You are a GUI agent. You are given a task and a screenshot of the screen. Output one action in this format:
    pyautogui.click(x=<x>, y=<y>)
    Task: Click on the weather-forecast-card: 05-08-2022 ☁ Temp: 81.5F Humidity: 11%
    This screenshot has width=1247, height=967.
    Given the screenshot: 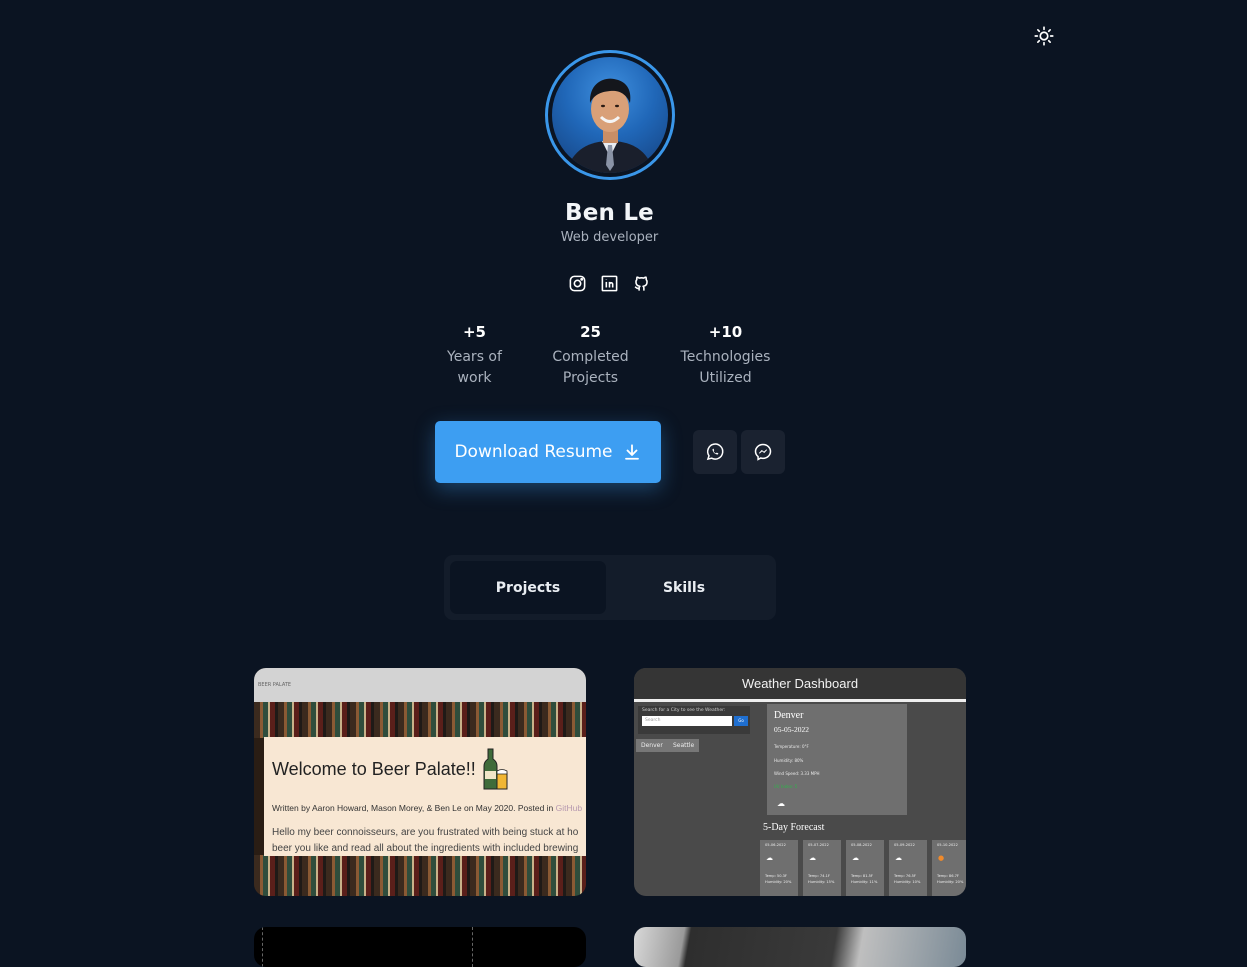 What is the action you would take?
    pyautogui.click(x=865, y=868)
    